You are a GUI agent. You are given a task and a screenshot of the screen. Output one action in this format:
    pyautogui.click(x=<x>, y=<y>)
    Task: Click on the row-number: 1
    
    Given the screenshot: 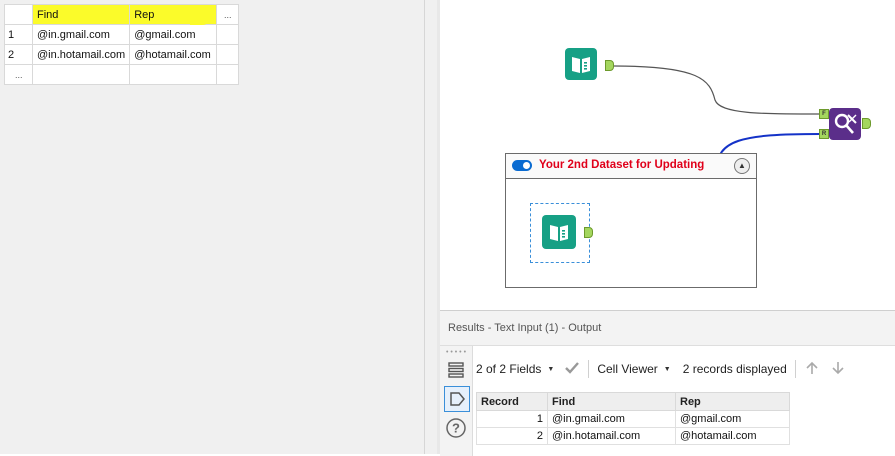 What is the action you would take?
    pyautogui.click(x=18, y=34)
    